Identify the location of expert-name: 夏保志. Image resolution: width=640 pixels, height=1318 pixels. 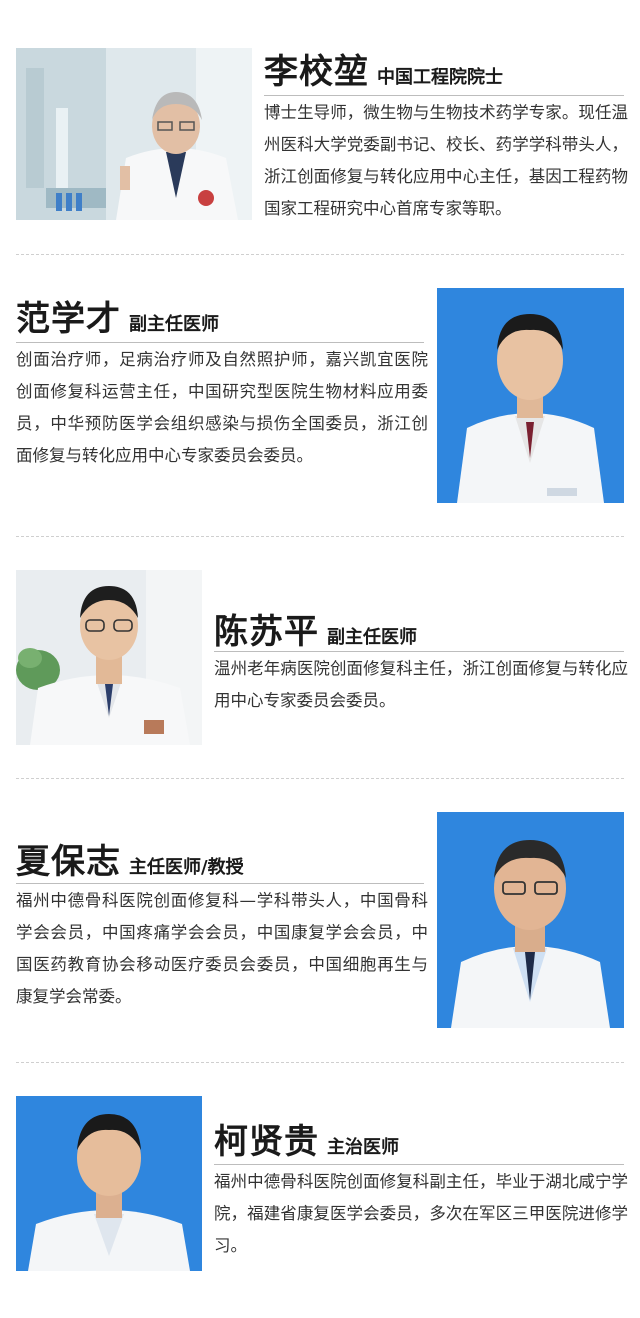
(68, 862).